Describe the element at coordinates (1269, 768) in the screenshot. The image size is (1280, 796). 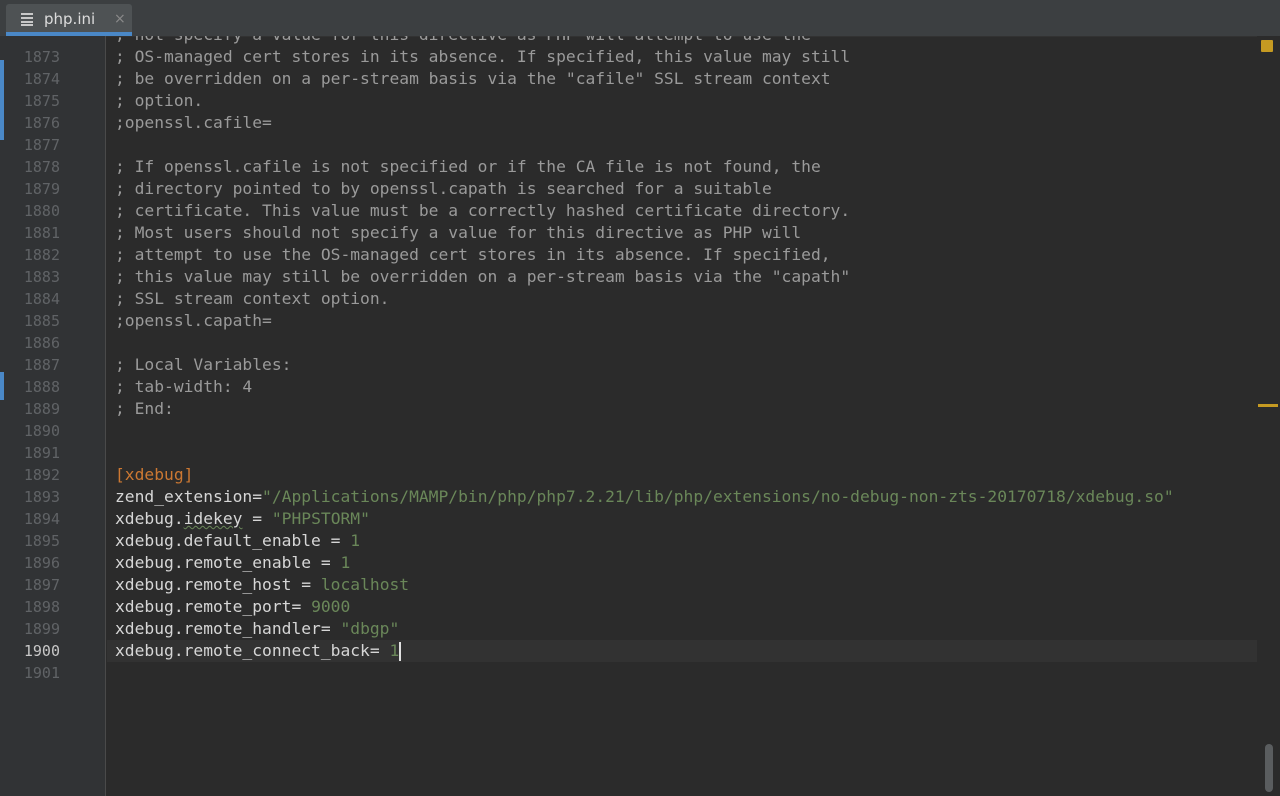
I see `vertical-scrollbar-thumb` at that location.